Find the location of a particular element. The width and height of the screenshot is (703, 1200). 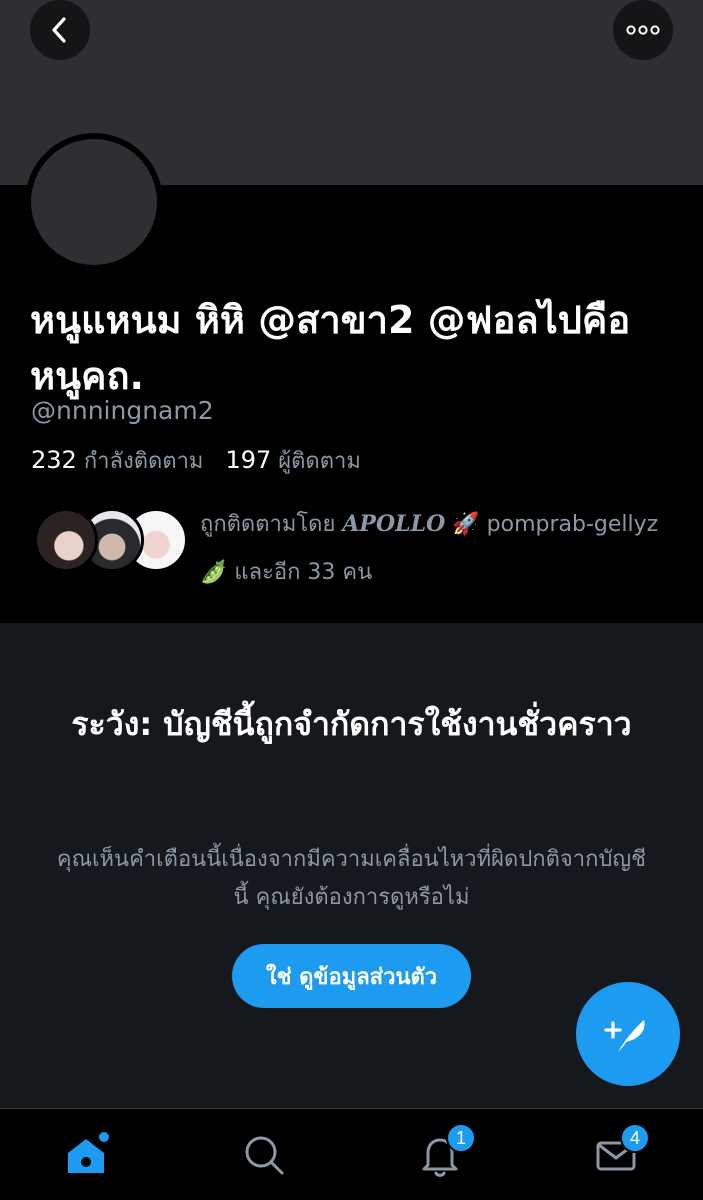

warning-title: ระวัง: บัญชีนี้ถูกจำกัดการใช้งานชั่วคราว is located at coordinates (351, 724).